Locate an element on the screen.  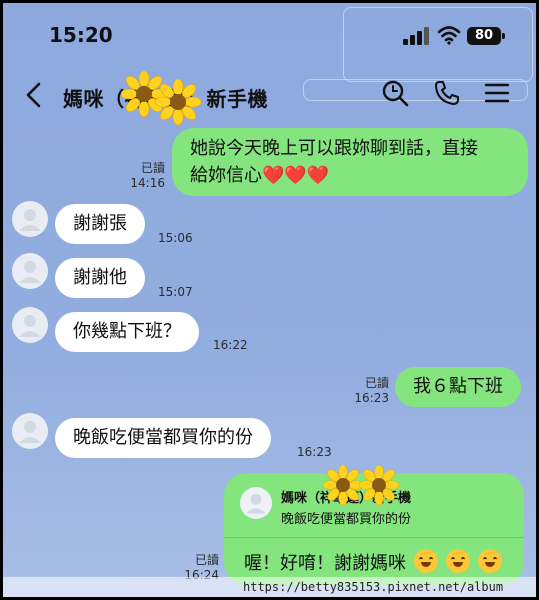
search-icon is located at coordinates (395, 93).